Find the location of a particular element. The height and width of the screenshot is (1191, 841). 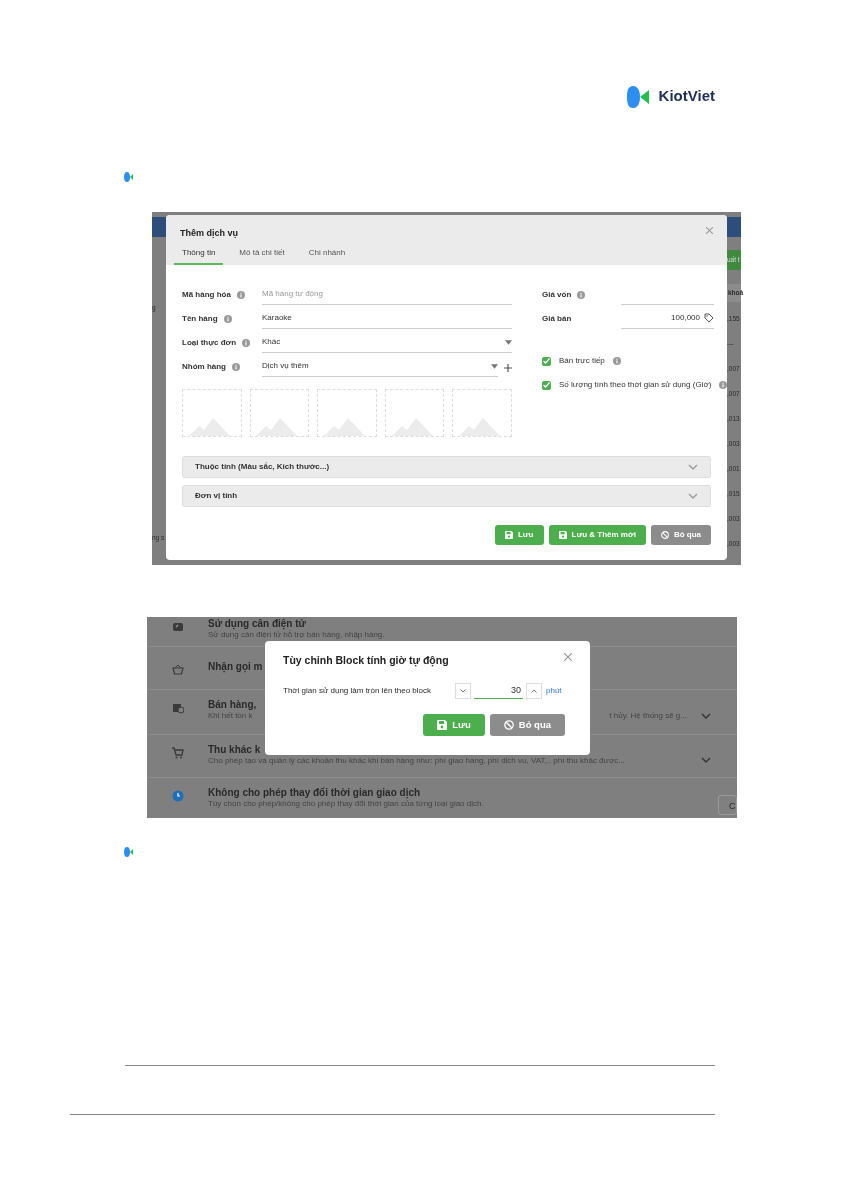

chevron-down-icon is located at coordinates (463, 690).